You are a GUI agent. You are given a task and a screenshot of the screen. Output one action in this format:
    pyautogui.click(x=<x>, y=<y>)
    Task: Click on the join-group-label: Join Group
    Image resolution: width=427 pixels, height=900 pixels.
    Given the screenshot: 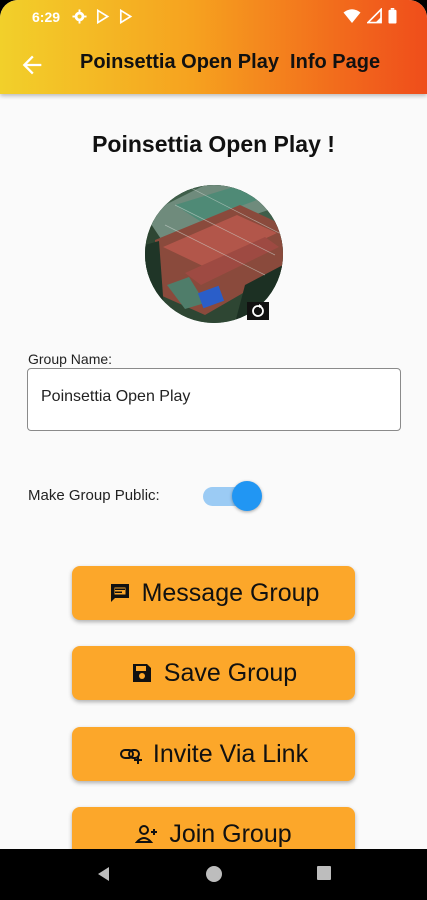 What is the action you would take?
    pyautogui.click(x=230, y=833)
    